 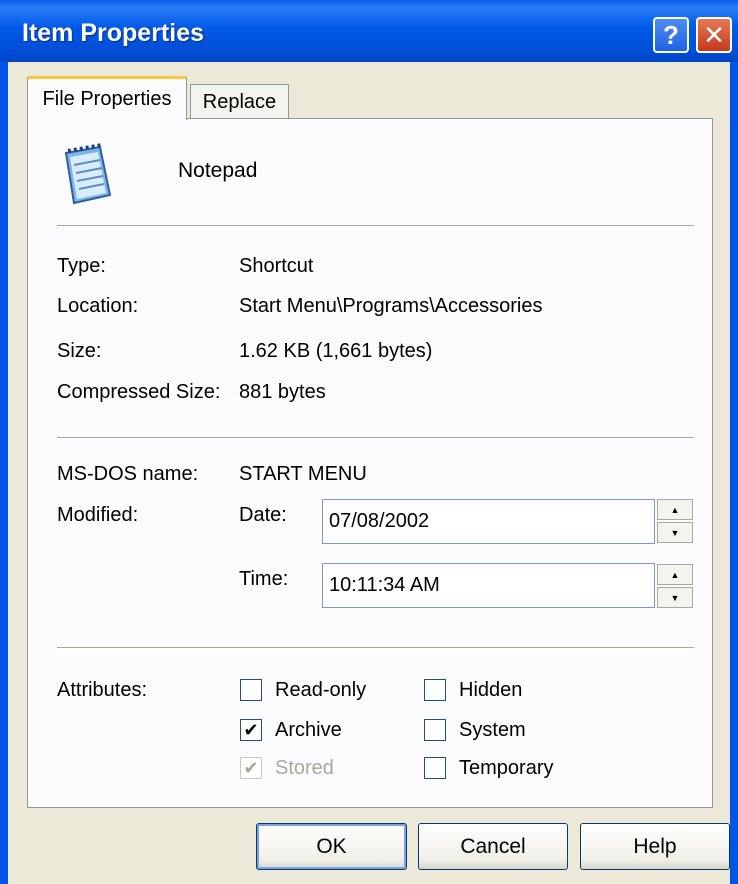 I want to click on time-input, so click(x=488, y=585).